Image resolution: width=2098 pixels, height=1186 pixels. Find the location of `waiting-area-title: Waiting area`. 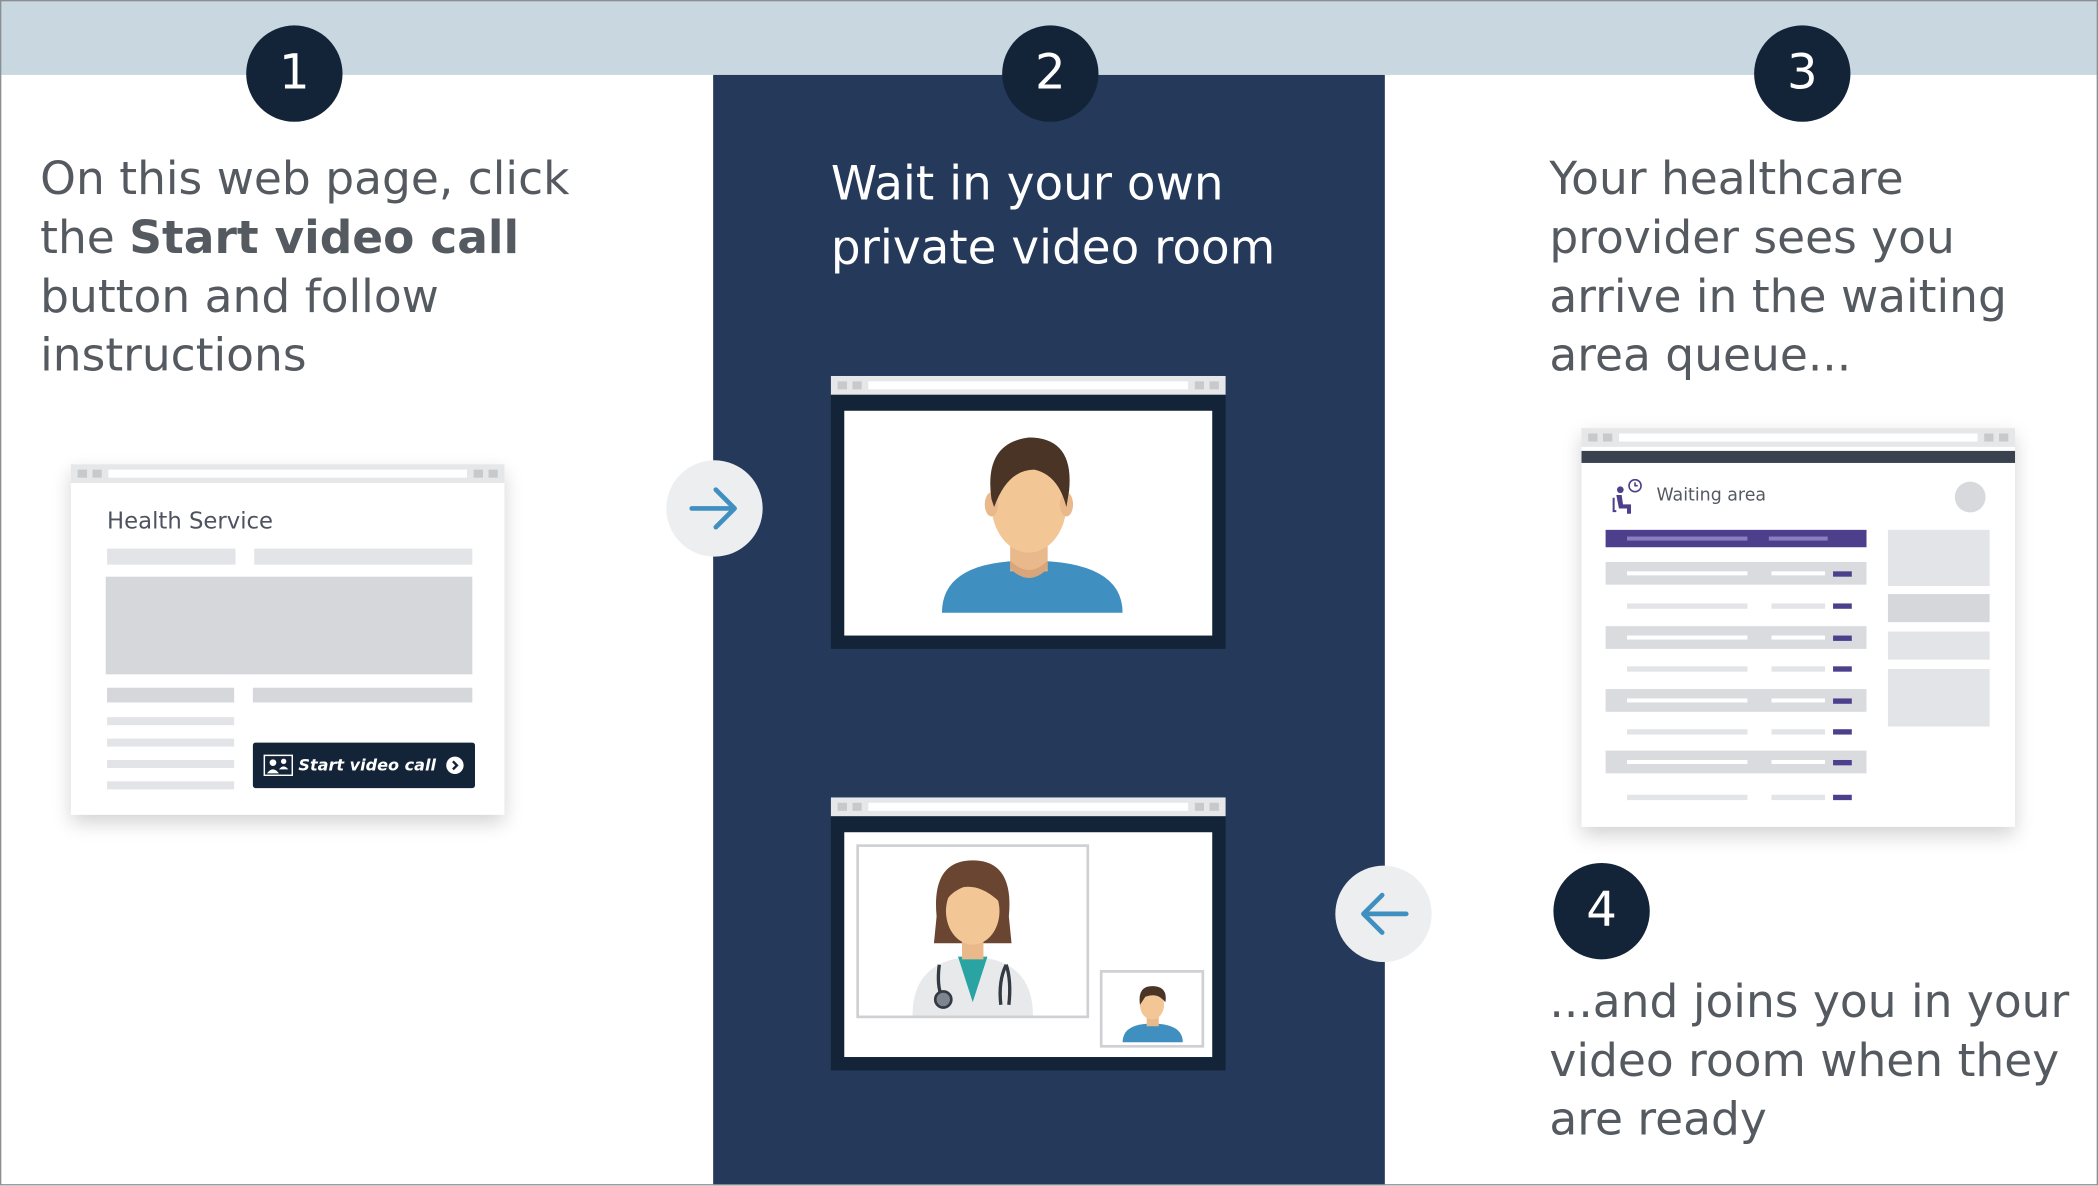

waiting-area-title: Waiting area is located at coordinates (1711, 495).